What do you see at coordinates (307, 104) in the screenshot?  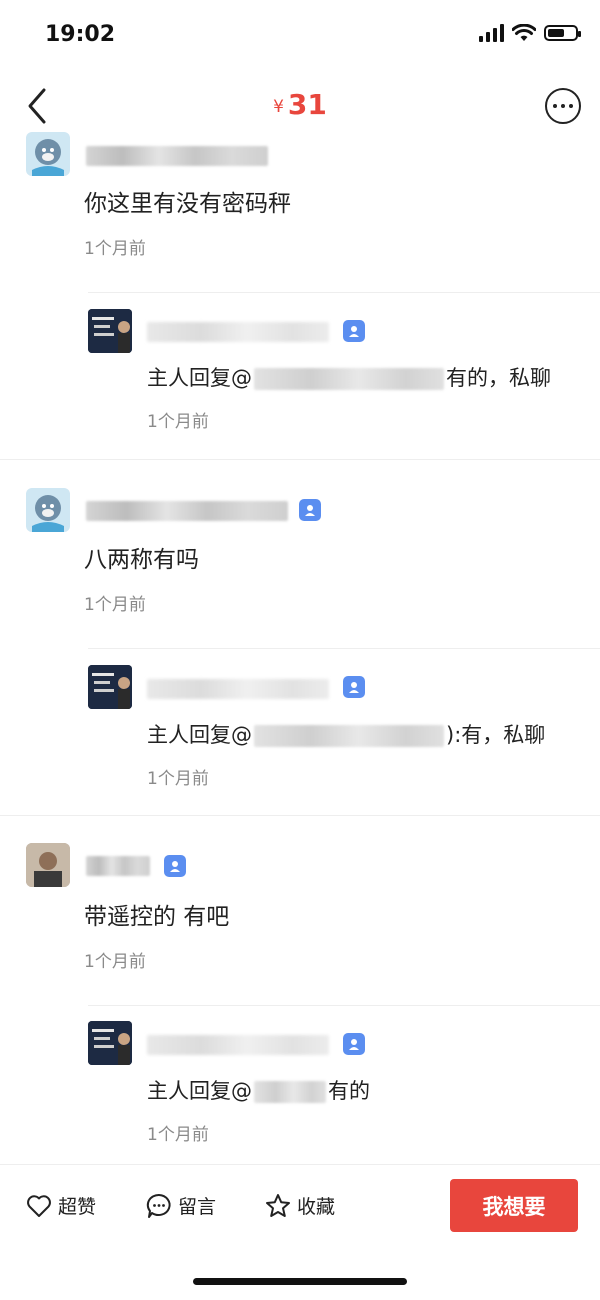 I see `price-value: 31` at bounding box center [307, 104].